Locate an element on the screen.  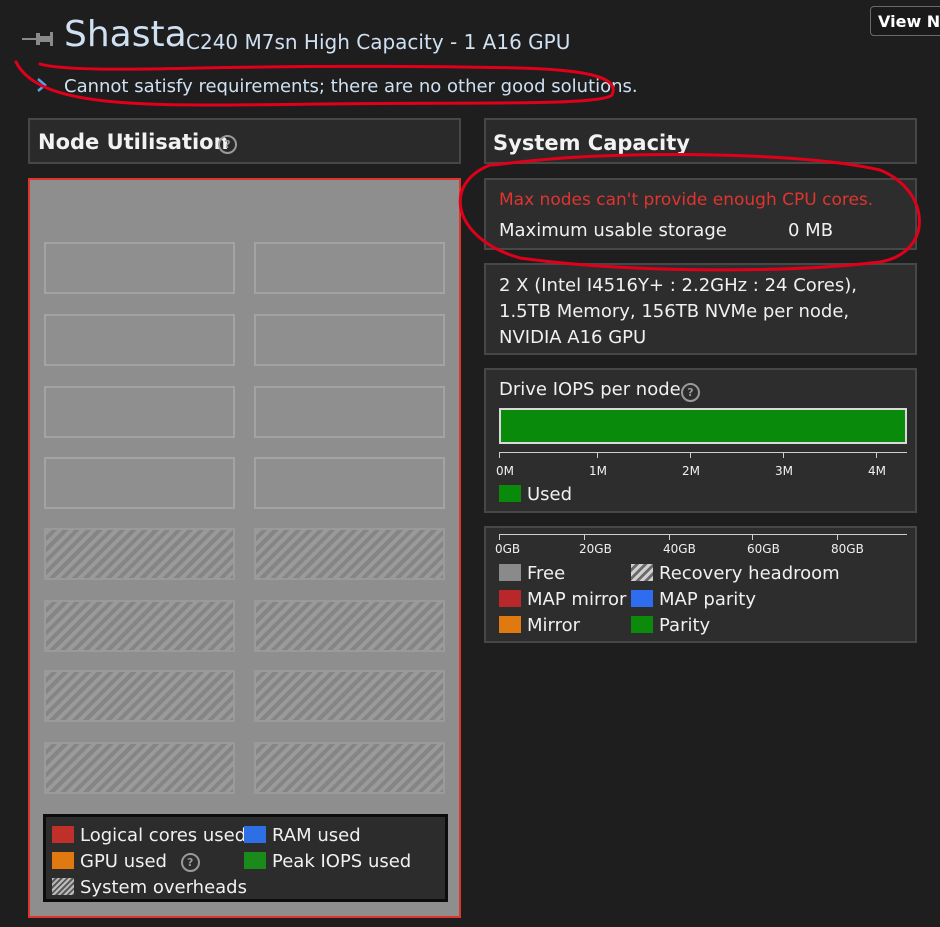
iops-tick: 1M is located at coordinates (598, 471).